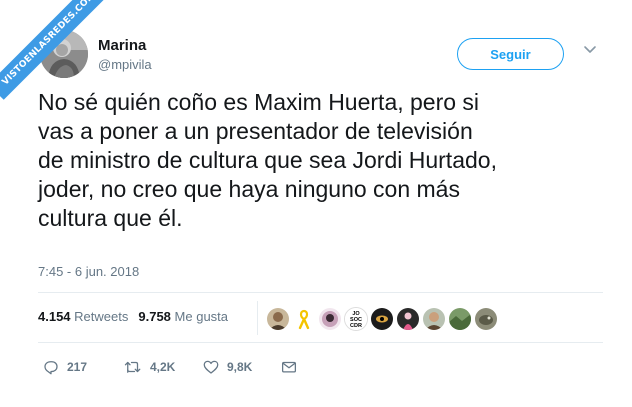  I want to click on retweets-count: 4.154, so click(54, 316).